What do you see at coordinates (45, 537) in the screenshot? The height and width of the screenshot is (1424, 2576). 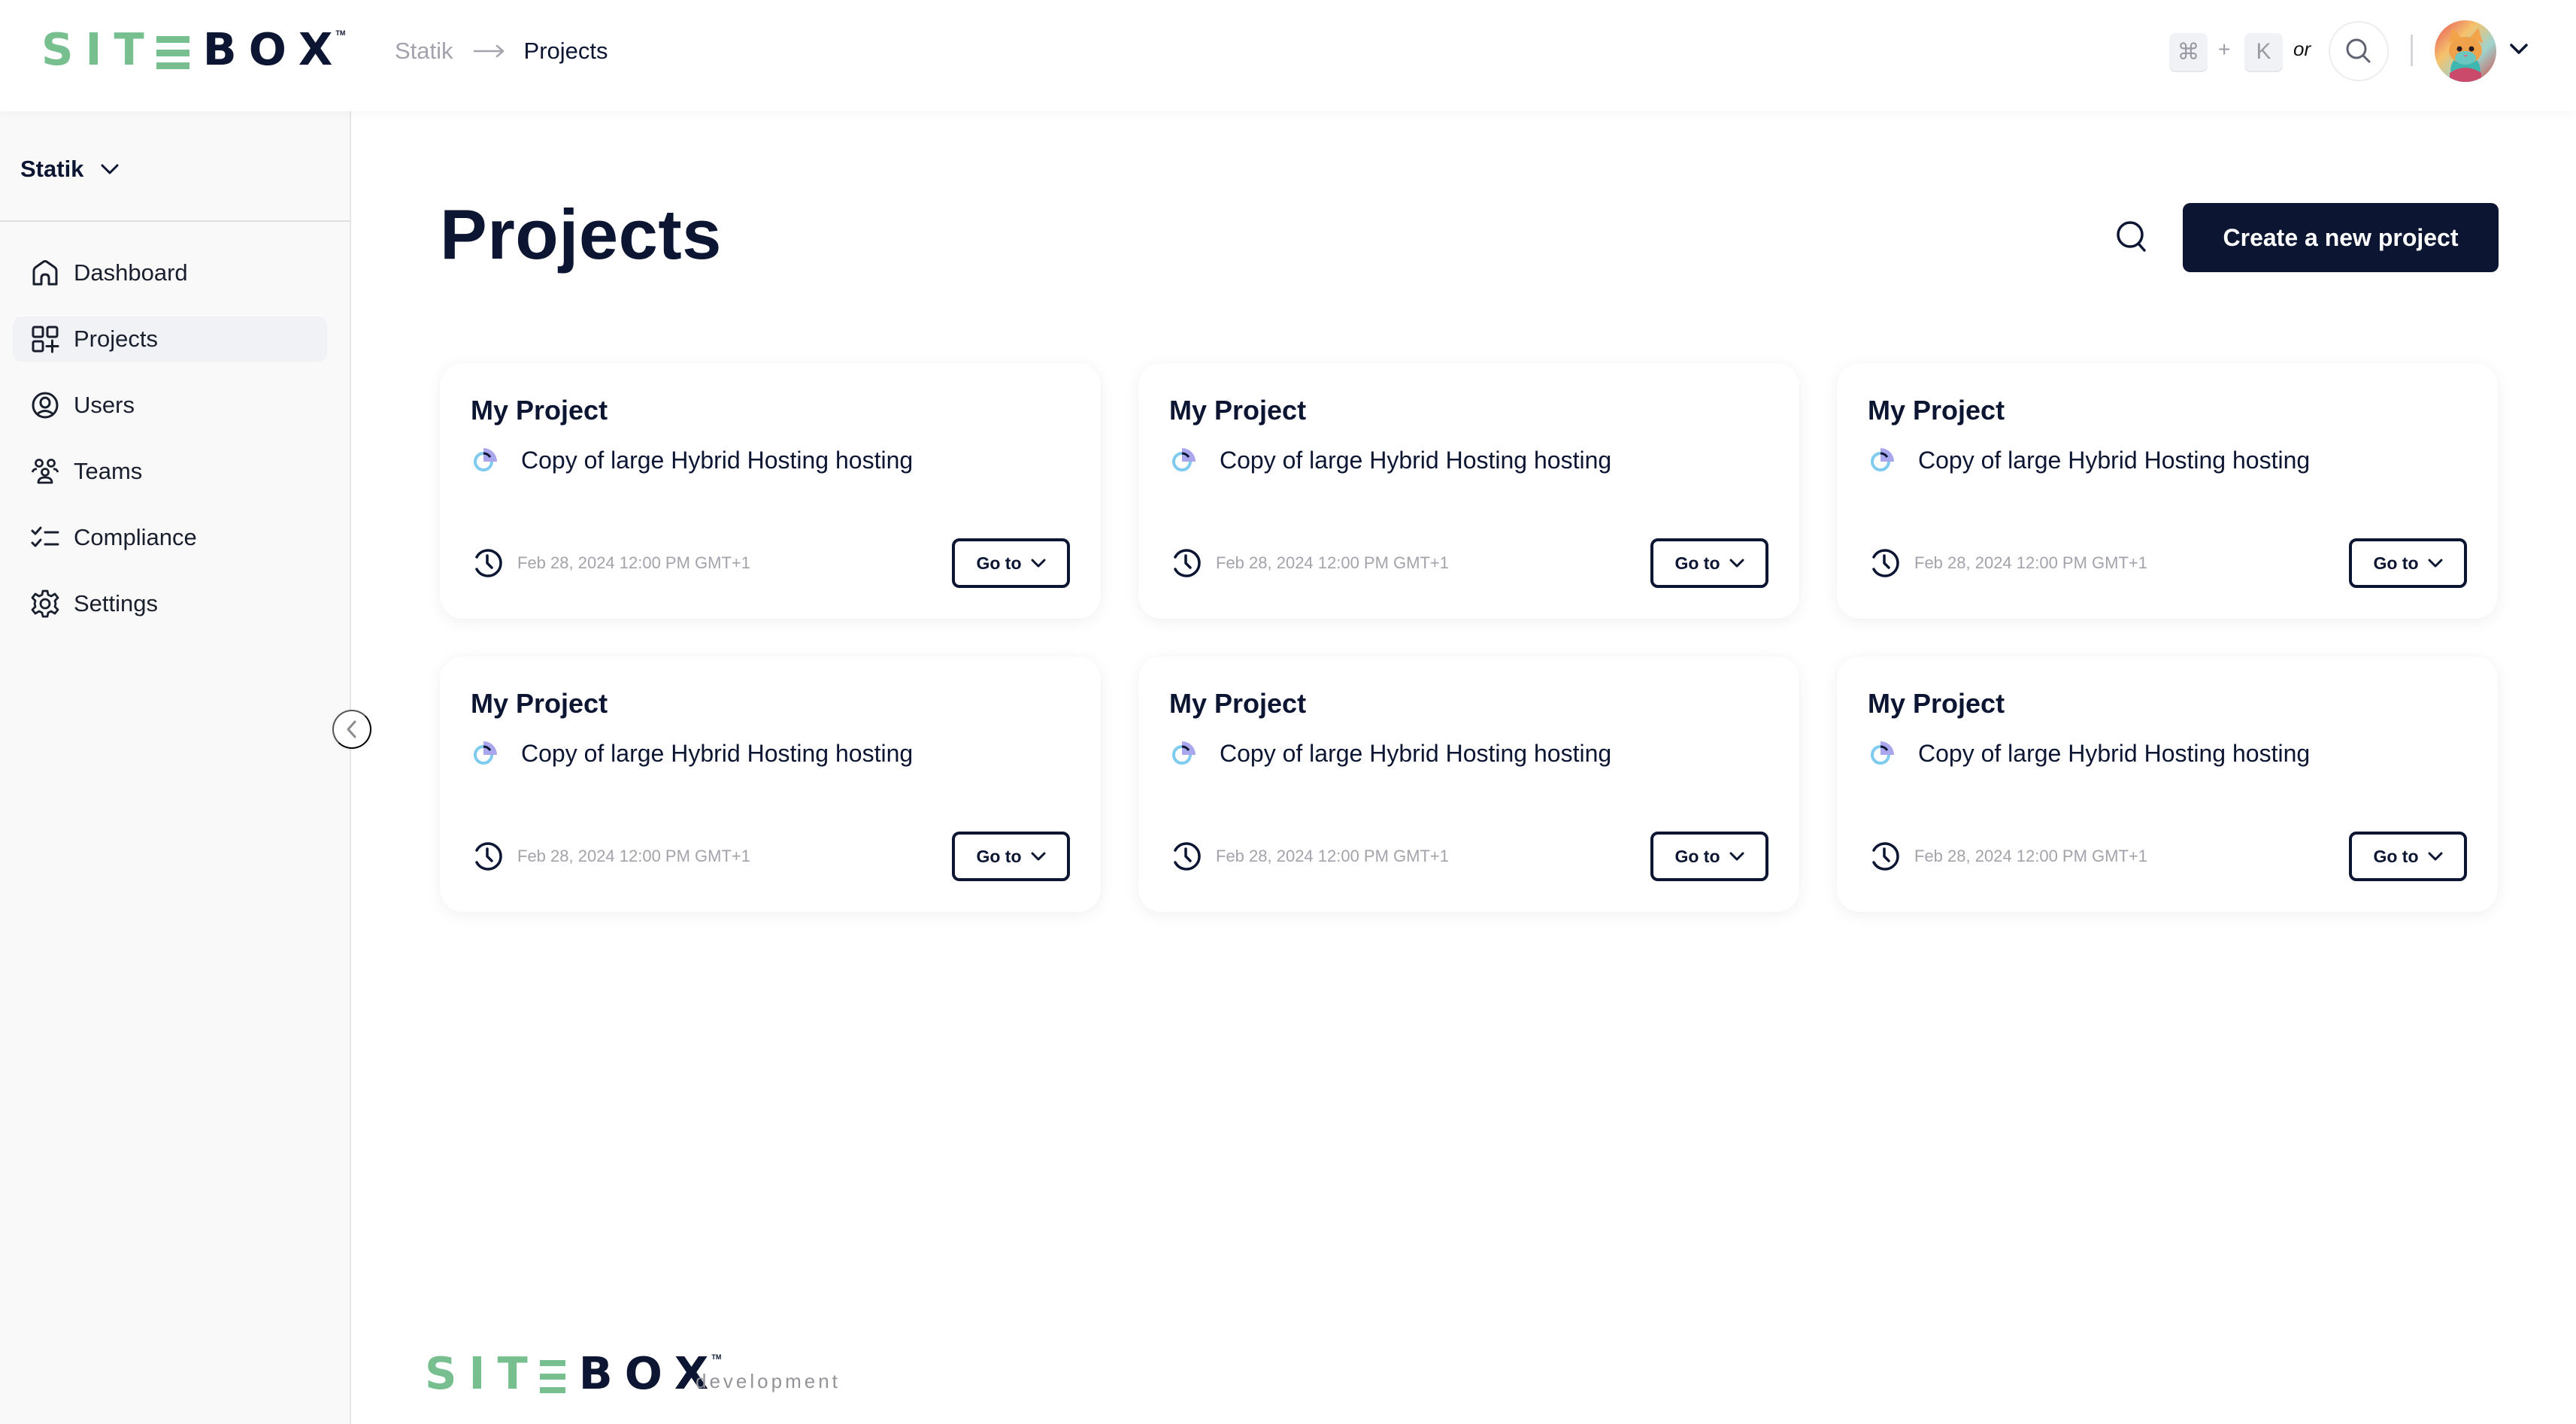 I see `checklist-icon` at bounding box center [45, 537].